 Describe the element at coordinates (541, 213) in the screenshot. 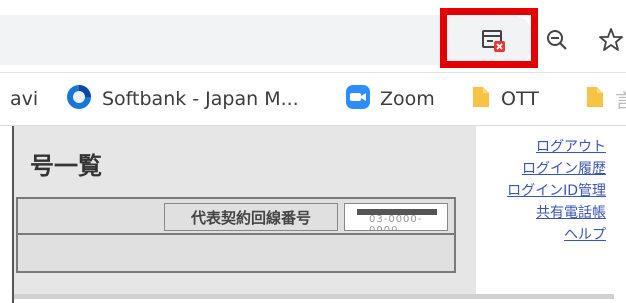

I see `shared-phonebook-link: 共有電話帳` at that location.